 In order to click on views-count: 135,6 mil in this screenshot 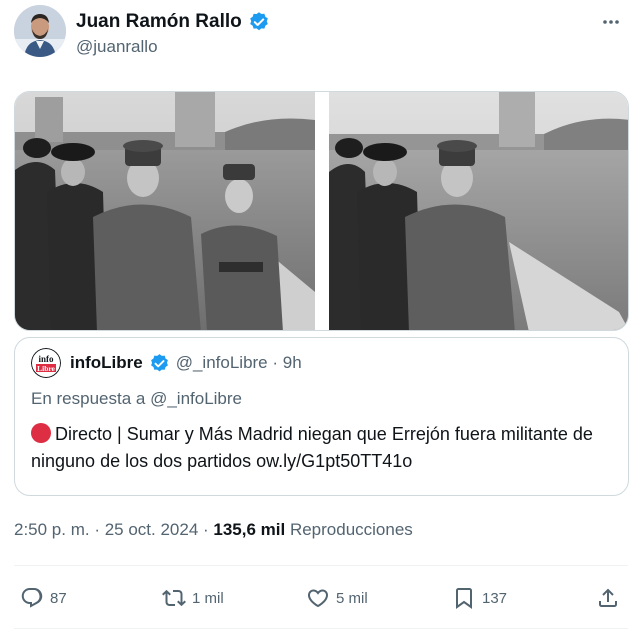, I will do `click(249, 529)`.